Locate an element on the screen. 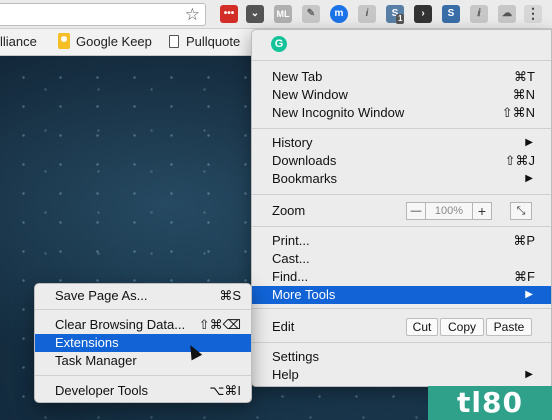 The image size is (552, 420). menu-item-clear-browsing-data: Clear Browsing Data... ⇧⌘⌫ is located at coordinates (143, 325).